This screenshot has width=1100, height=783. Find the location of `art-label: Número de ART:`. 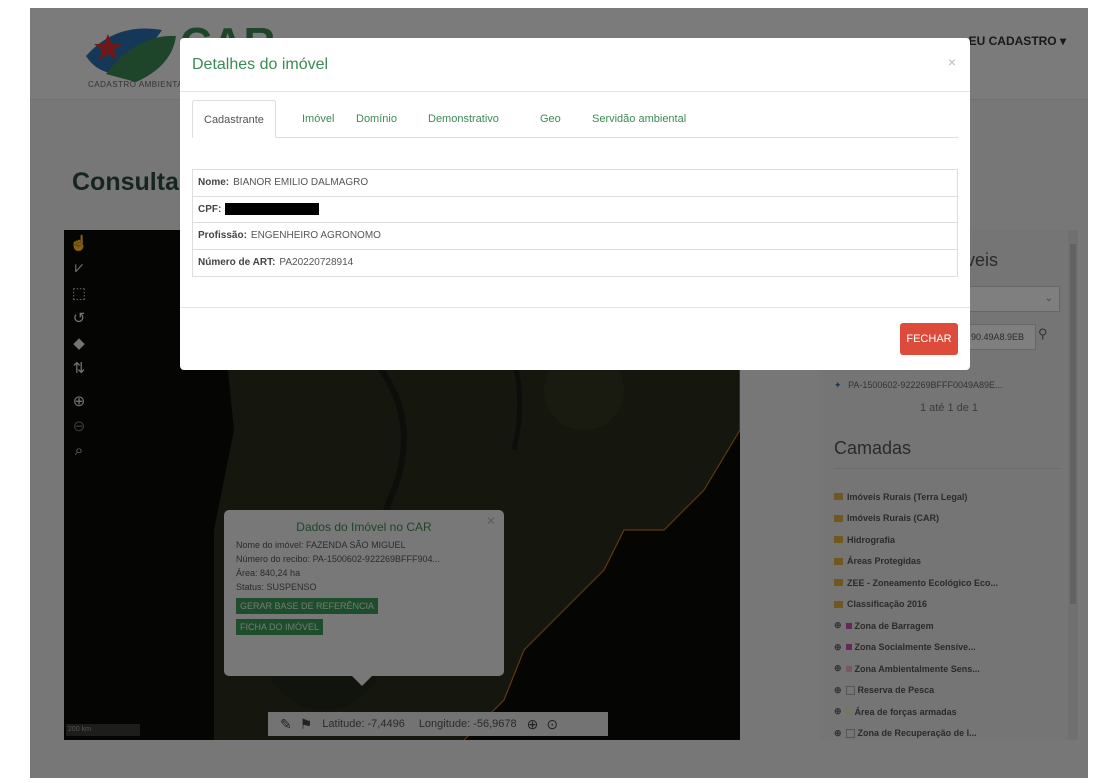

art-label: Número de ART: is located at coordinates (237, 263).